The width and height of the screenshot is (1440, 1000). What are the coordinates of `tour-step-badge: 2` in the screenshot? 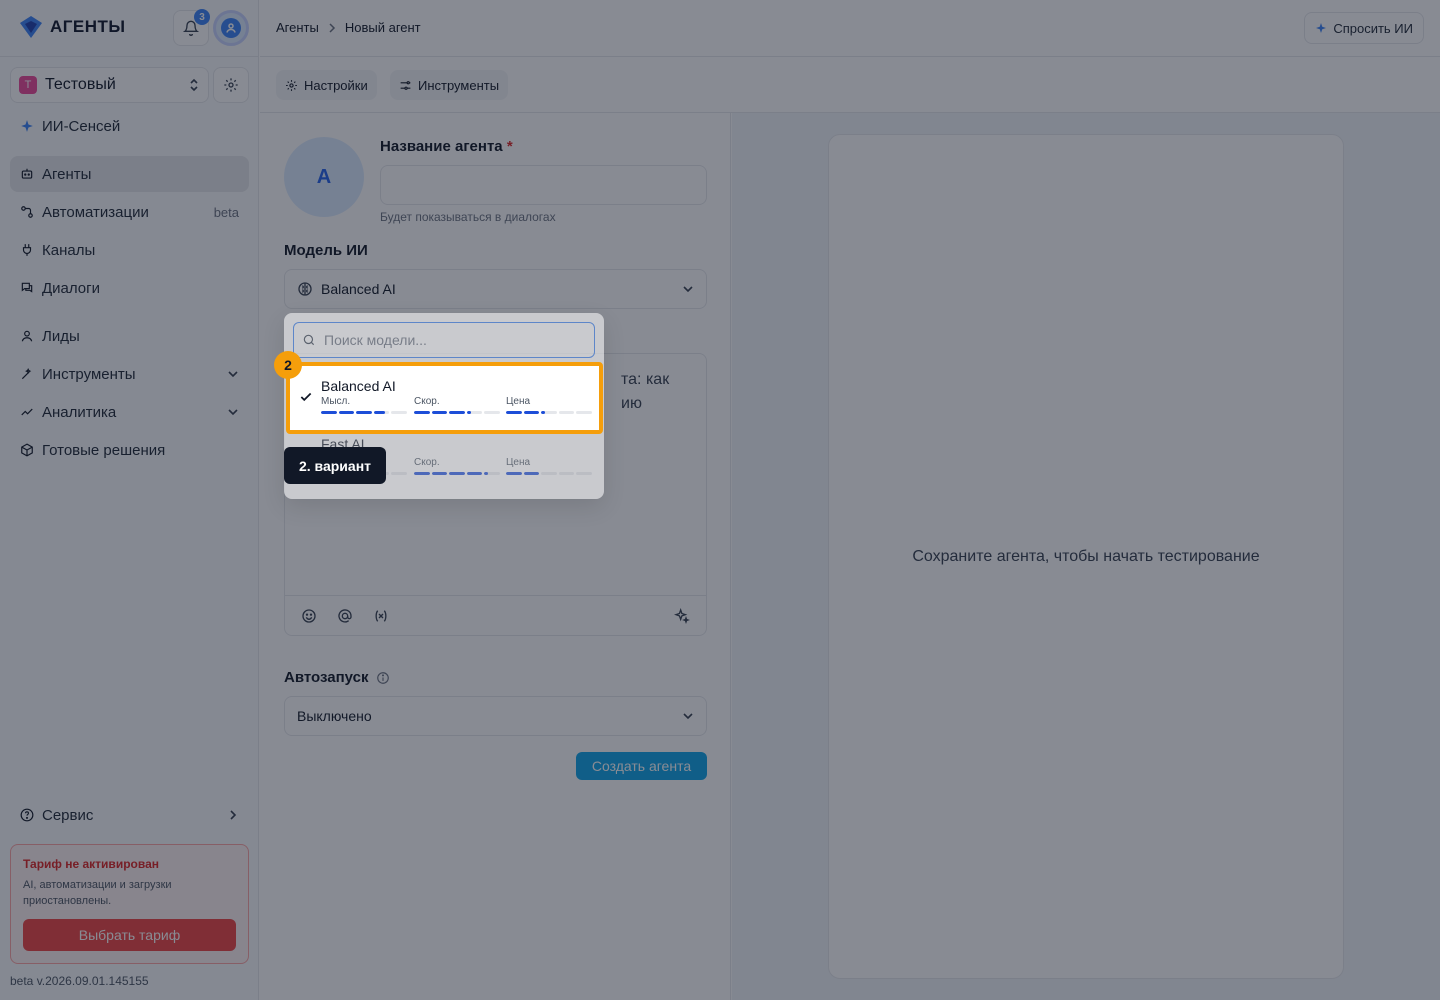 It's located at (288, 365).